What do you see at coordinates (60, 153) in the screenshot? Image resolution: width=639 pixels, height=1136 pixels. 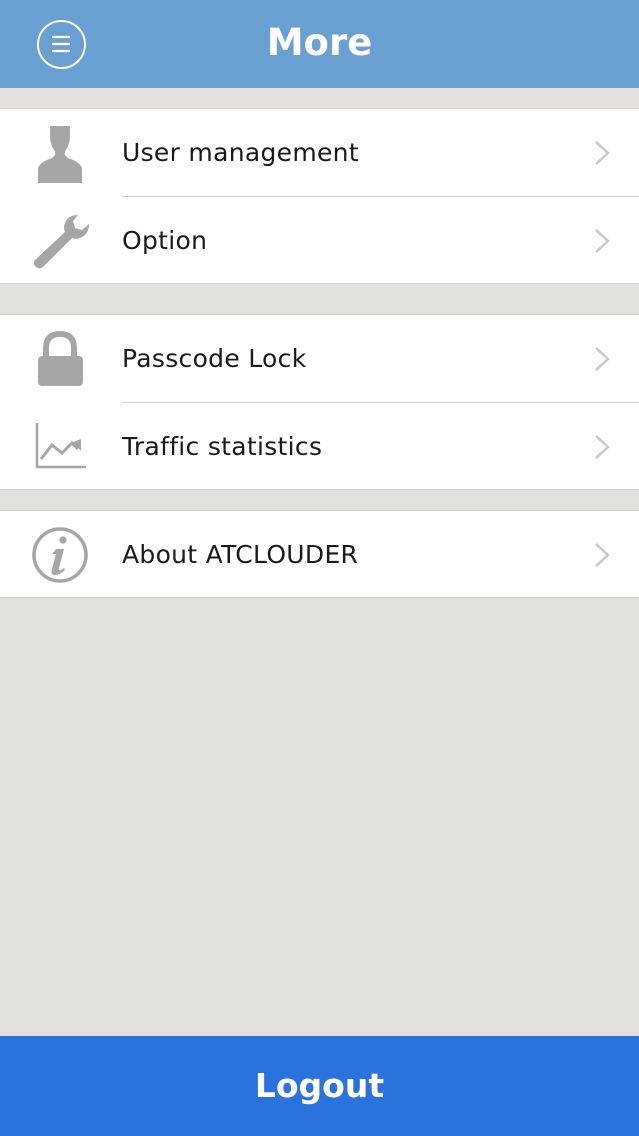 I see `user-icon` at bounding box center [60, 153].